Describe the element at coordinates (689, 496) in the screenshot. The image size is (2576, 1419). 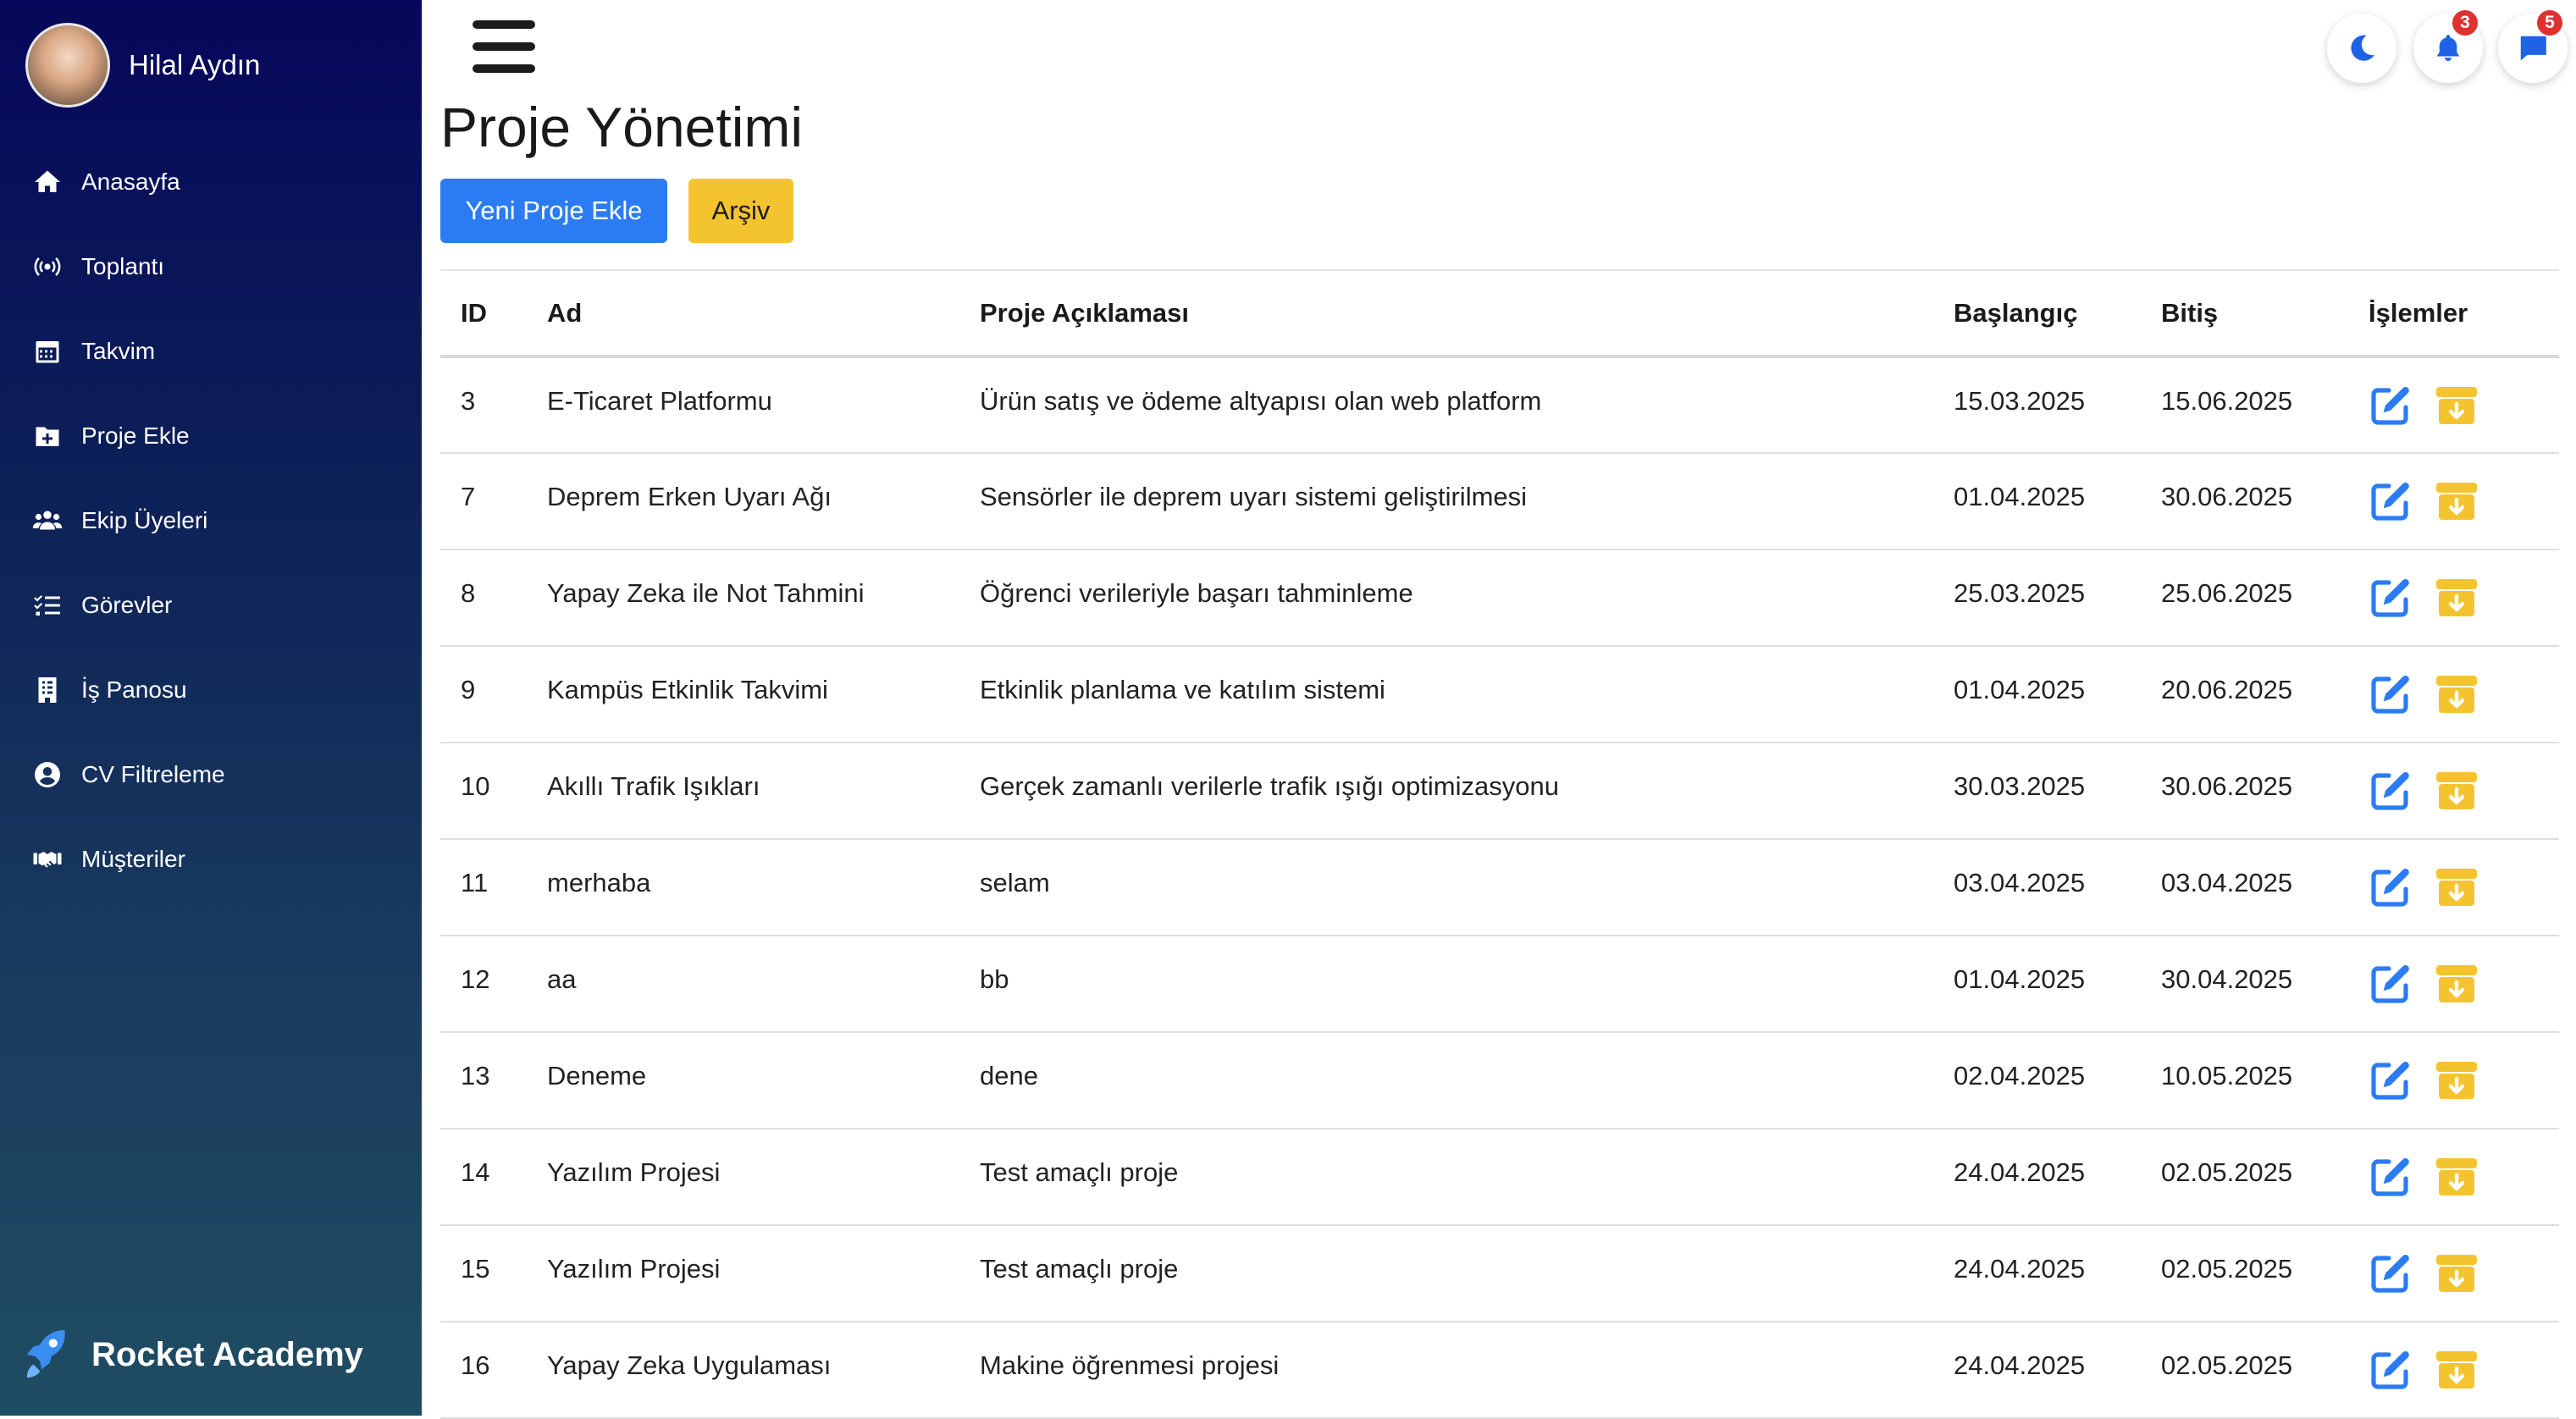
I see `cell-name: Deprem Erken Uyarı Ağı` at that location.